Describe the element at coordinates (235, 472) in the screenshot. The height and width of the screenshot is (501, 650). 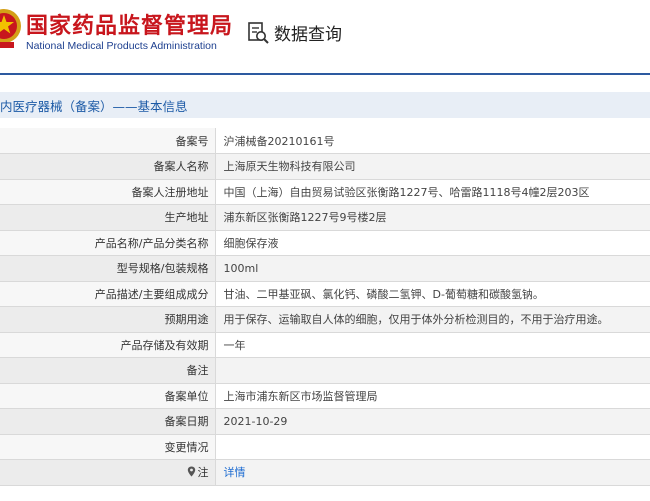
I see `details-link: 详情` at that location.